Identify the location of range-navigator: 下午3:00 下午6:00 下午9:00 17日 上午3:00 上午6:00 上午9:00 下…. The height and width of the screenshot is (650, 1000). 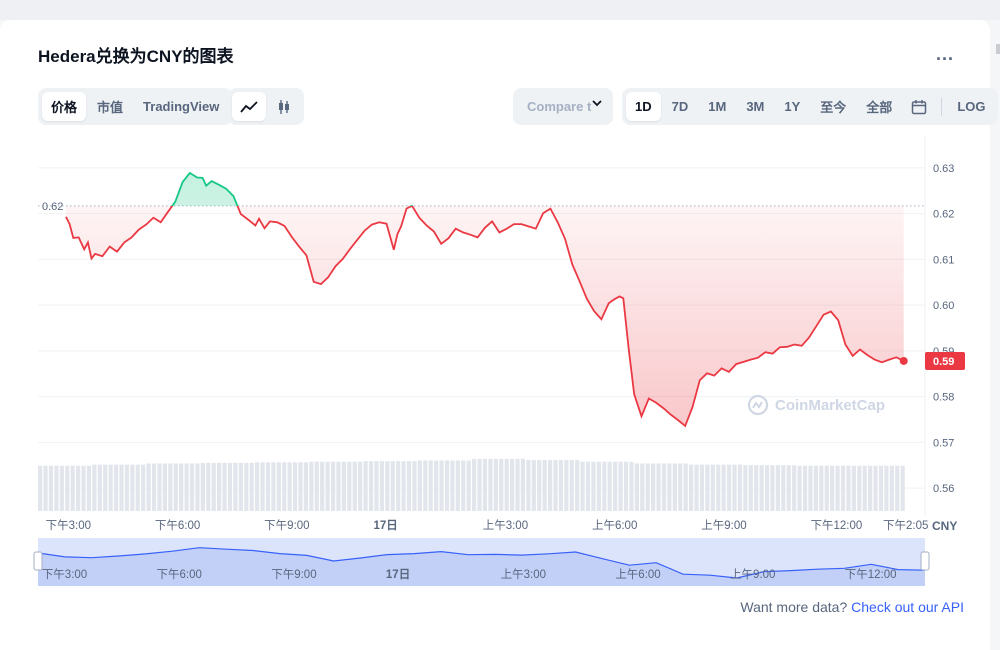
(481, 562).